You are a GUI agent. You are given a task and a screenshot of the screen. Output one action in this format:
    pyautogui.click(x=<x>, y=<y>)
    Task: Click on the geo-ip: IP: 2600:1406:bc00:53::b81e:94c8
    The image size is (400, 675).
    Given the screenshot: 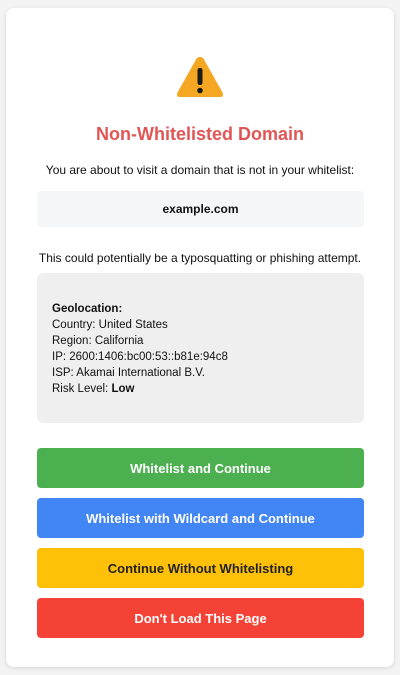 What is the action you would take?
    pyautogui.click(x=200, y=357)
    